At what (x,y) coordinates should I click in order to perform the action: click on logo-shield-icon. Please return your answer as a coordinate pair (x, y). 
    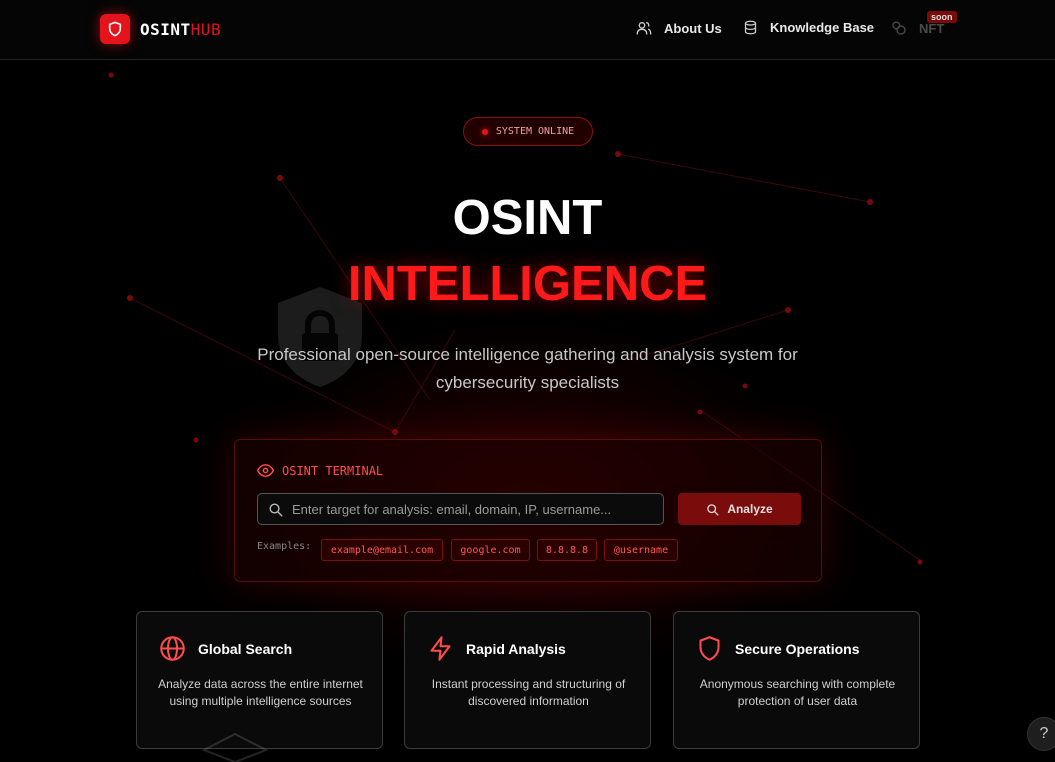
    Looking at the image, I should click on (115, 29).